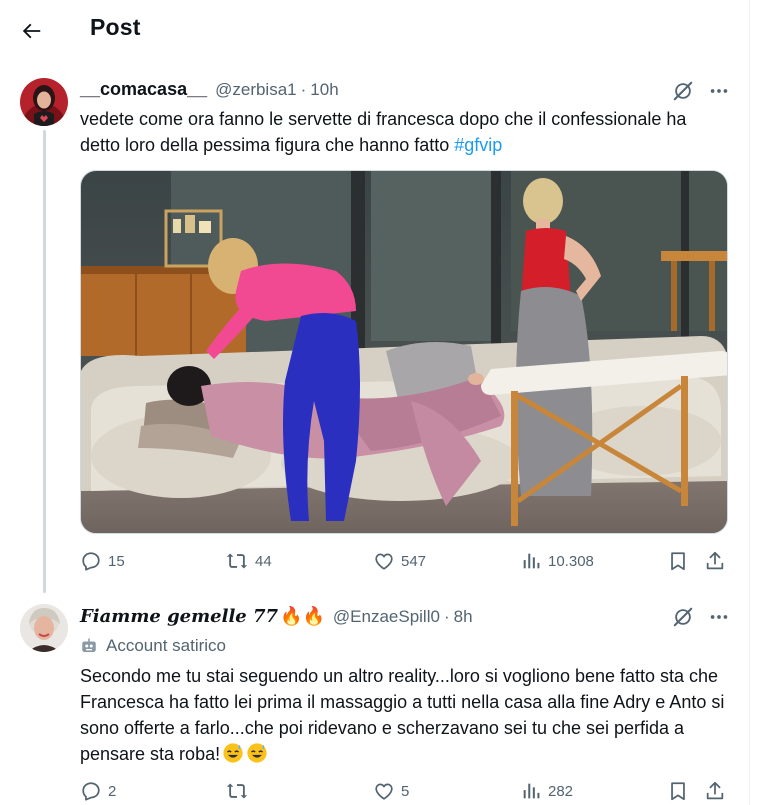  I want to click on reply-count: 15, so click(116, 561).